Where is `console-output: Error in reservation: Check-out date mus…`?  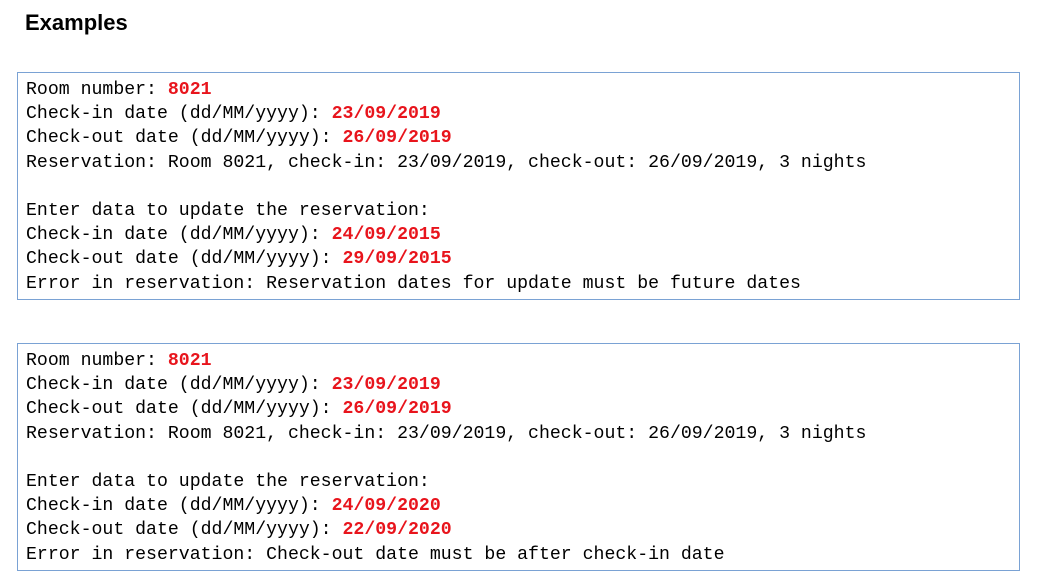 console-output: Error in reservation: Check-out date mus… is located at coordinates (375, 554).